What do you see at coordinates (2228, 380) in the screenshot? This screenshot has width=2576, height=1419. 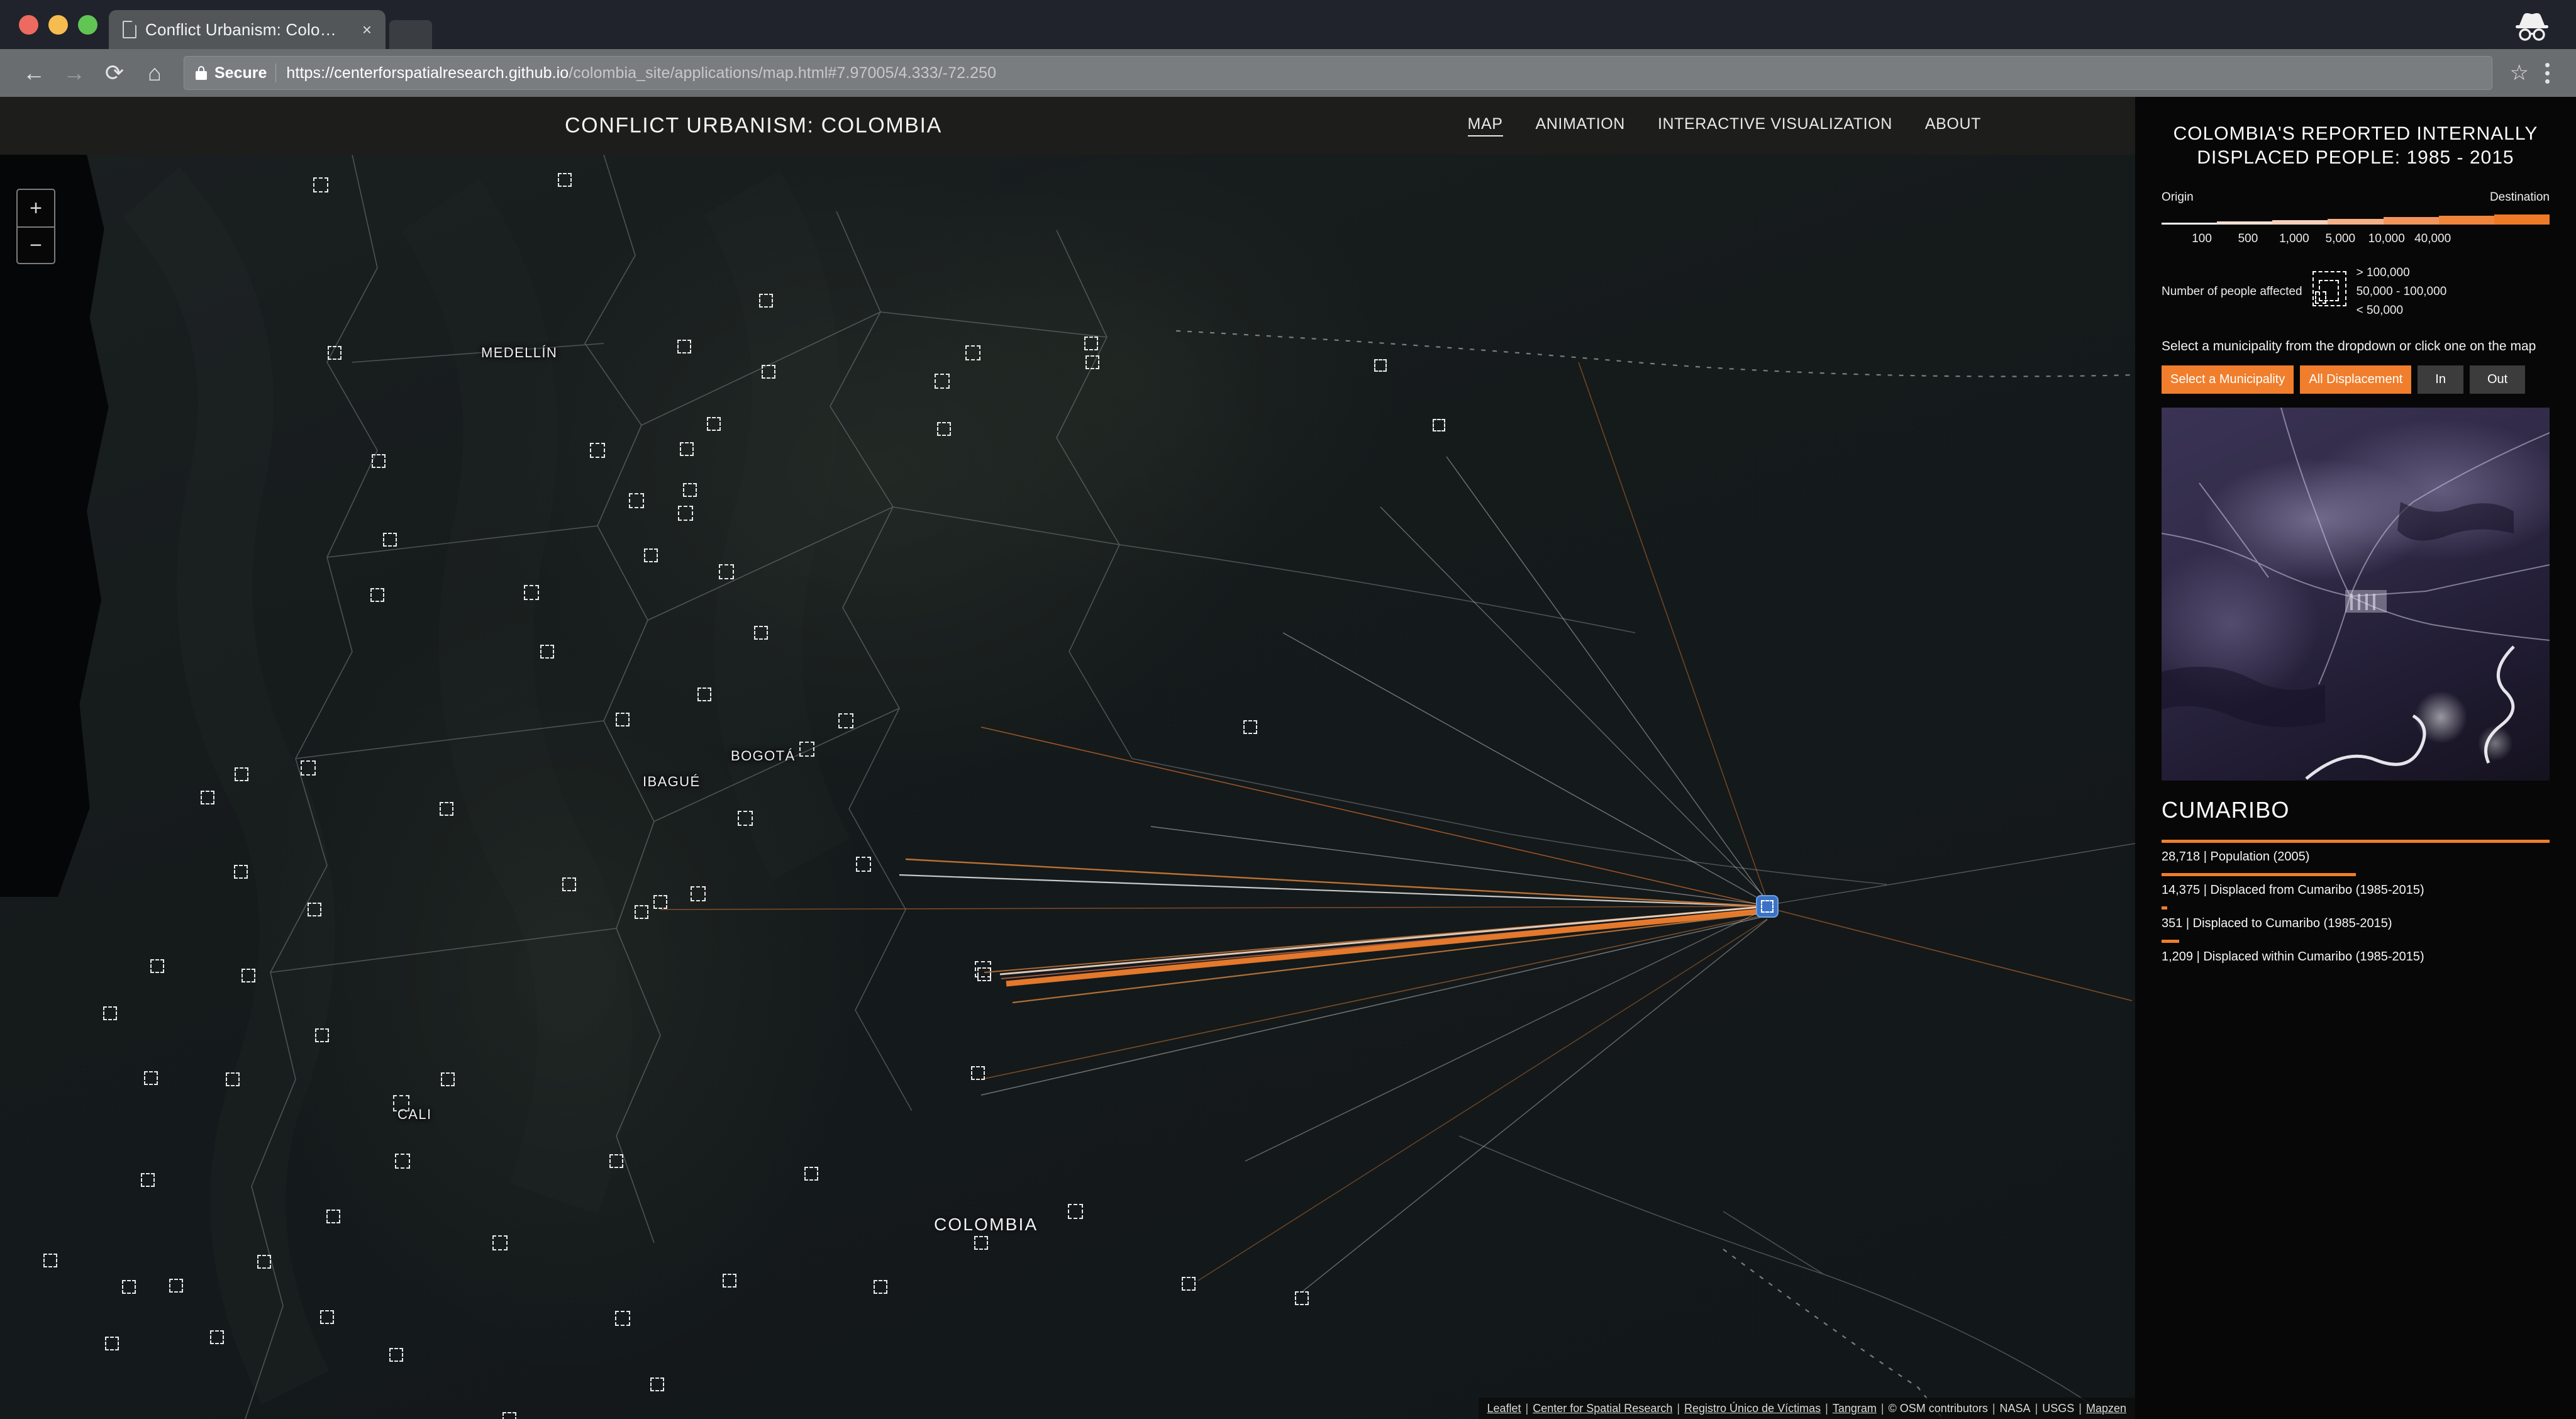 I see `select-municipality-dropdown: Select a Municipality` at bounding box center [2228, 380].